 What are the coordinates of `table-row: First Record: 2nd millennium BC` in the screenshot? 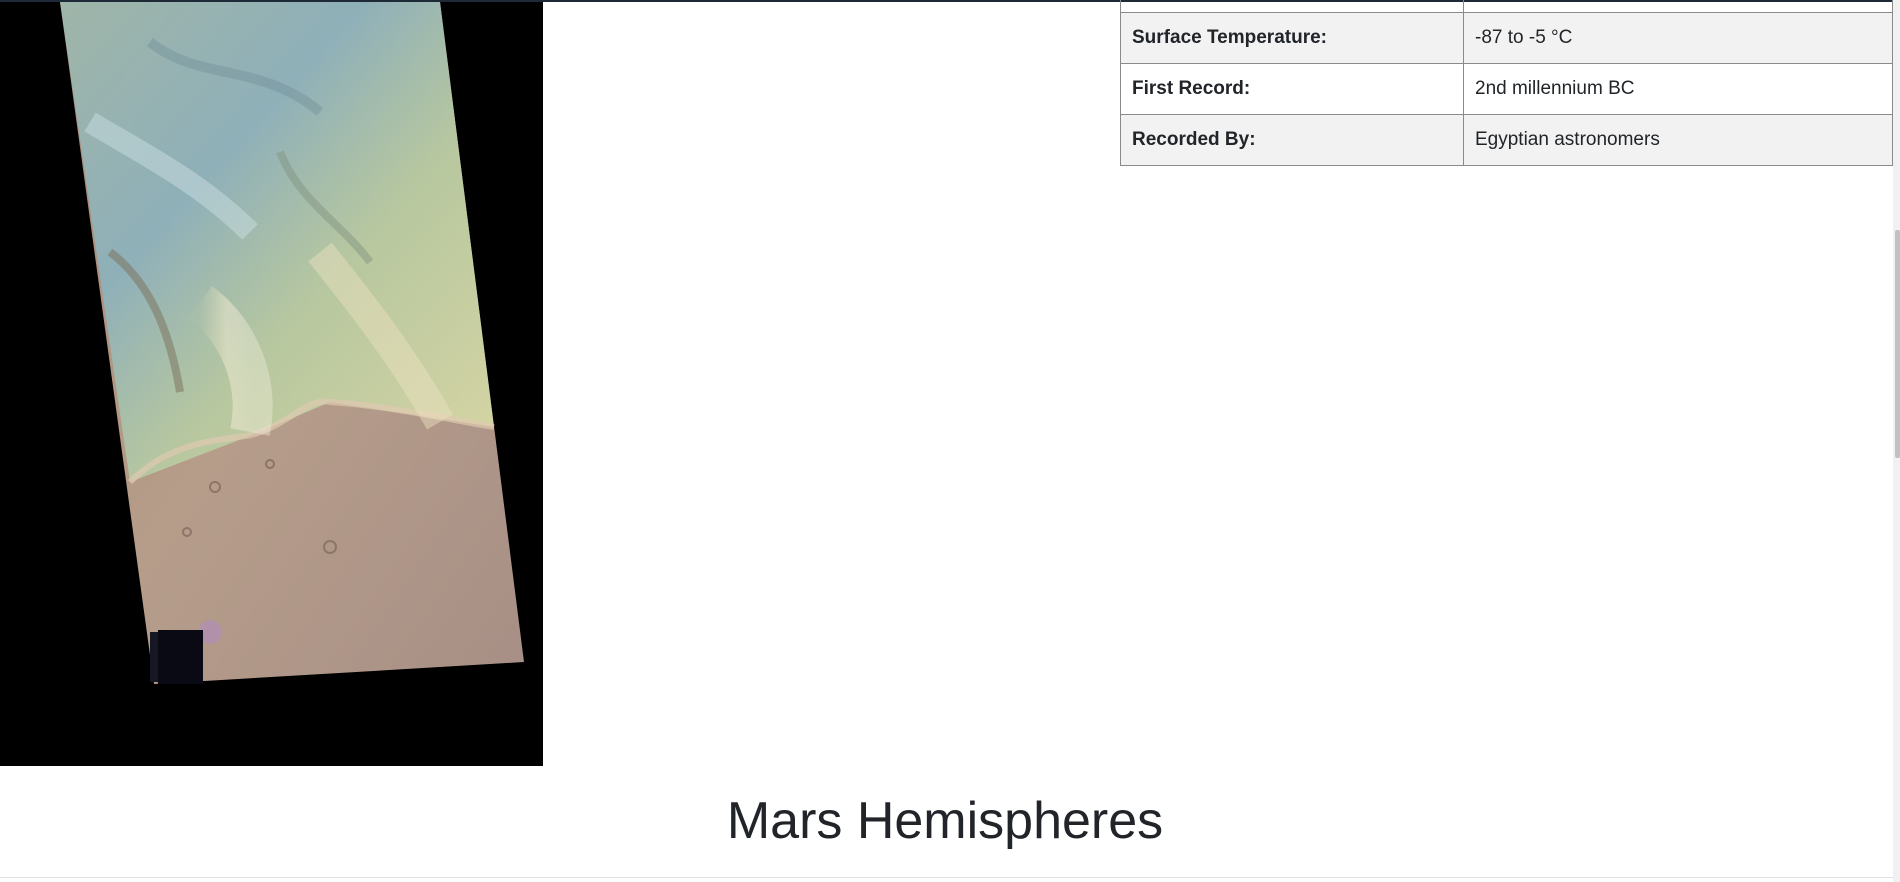 It's located at (1506, 89).